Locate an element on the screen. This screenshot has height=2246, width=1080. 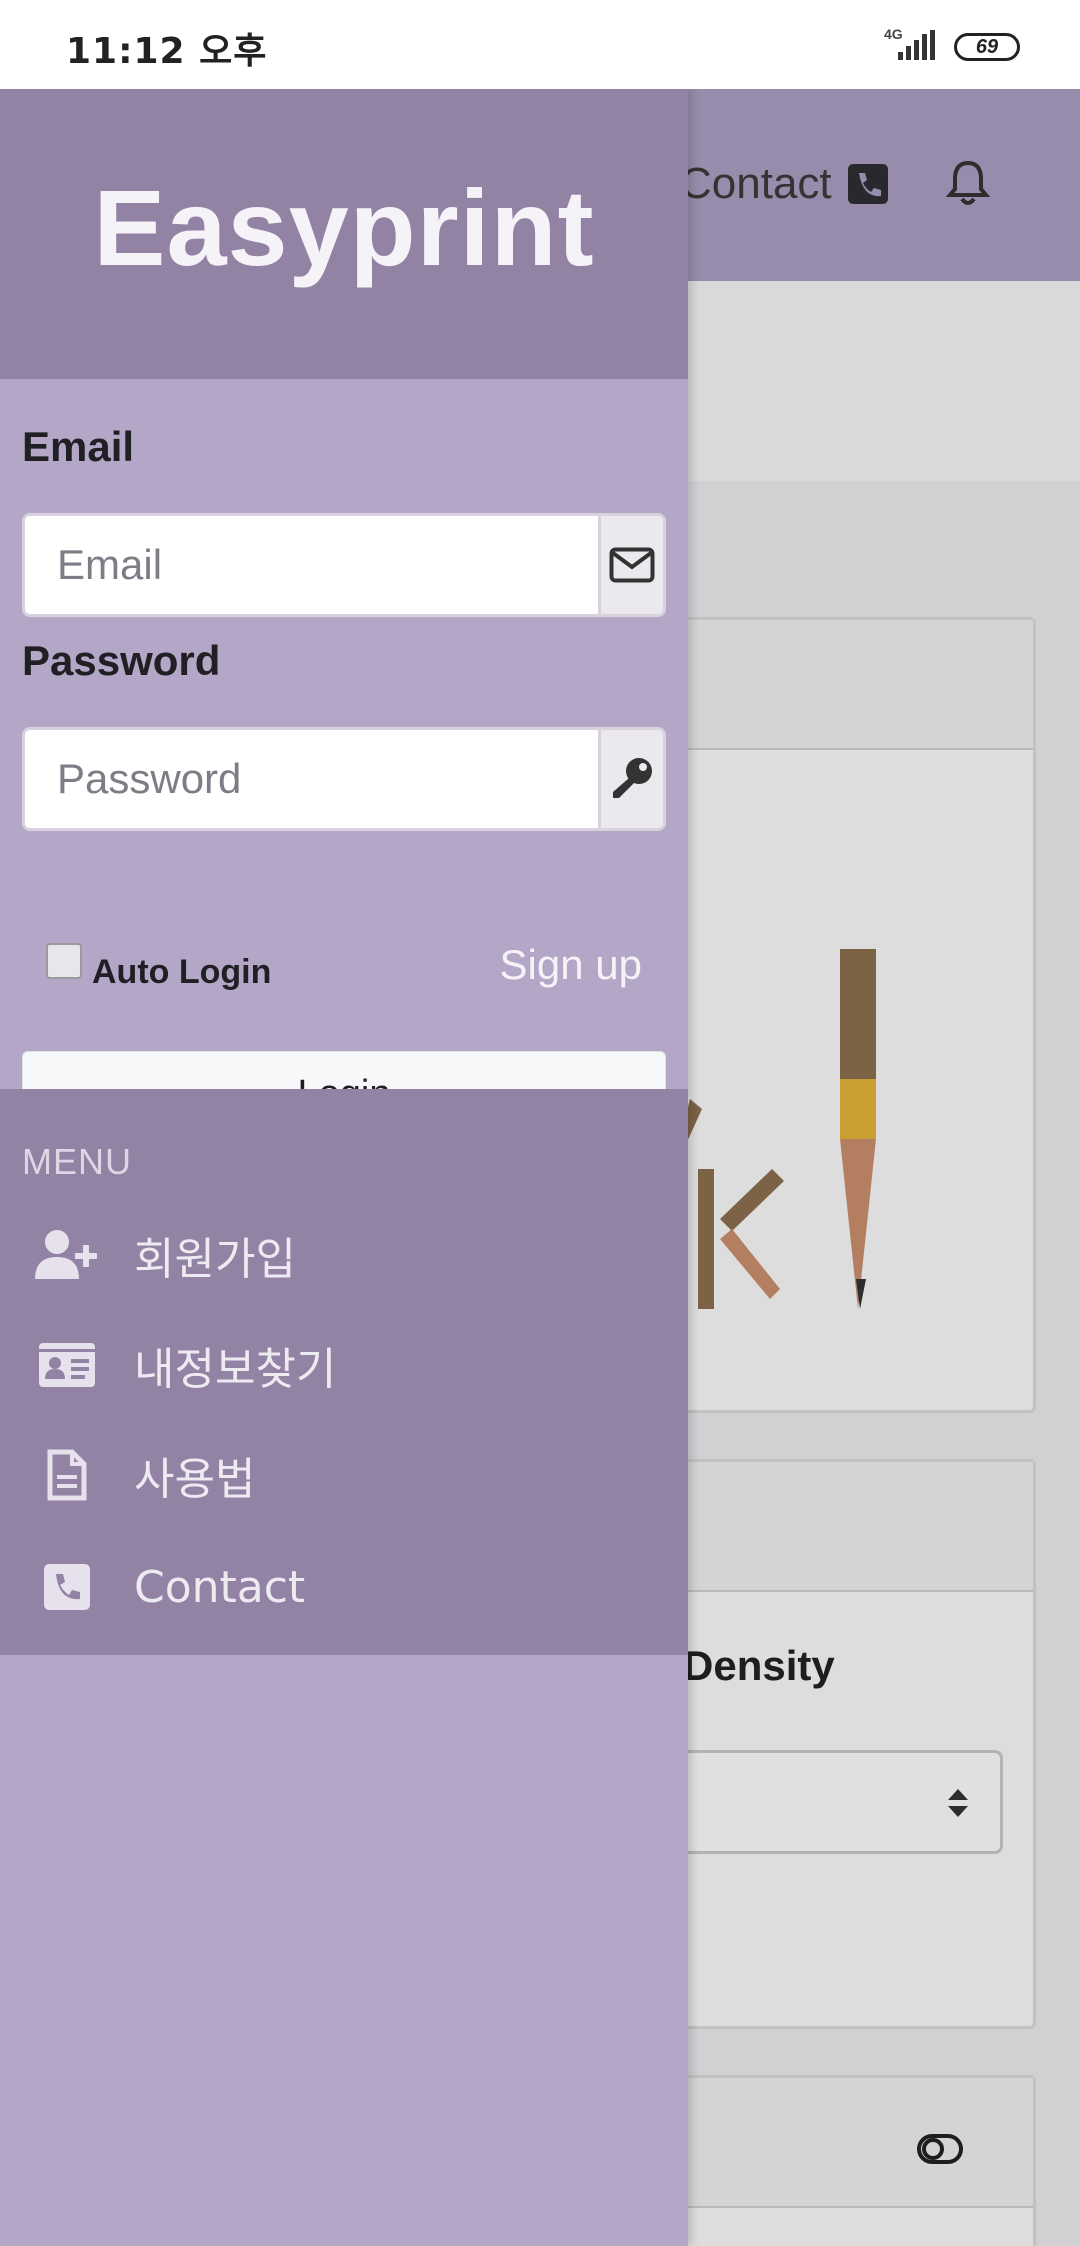
menu-item-label: Contact is located at coordinates (220, 1587).